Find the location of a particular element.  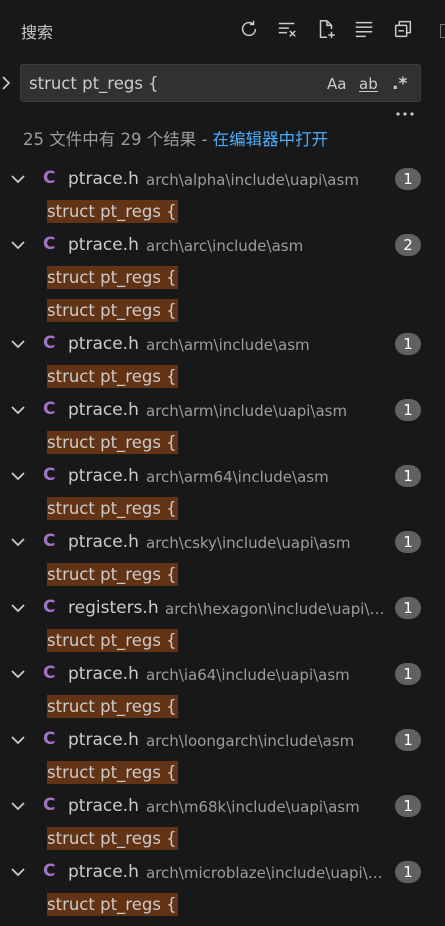

search-view-header: 搜索 is located at coordinates (222, 30).